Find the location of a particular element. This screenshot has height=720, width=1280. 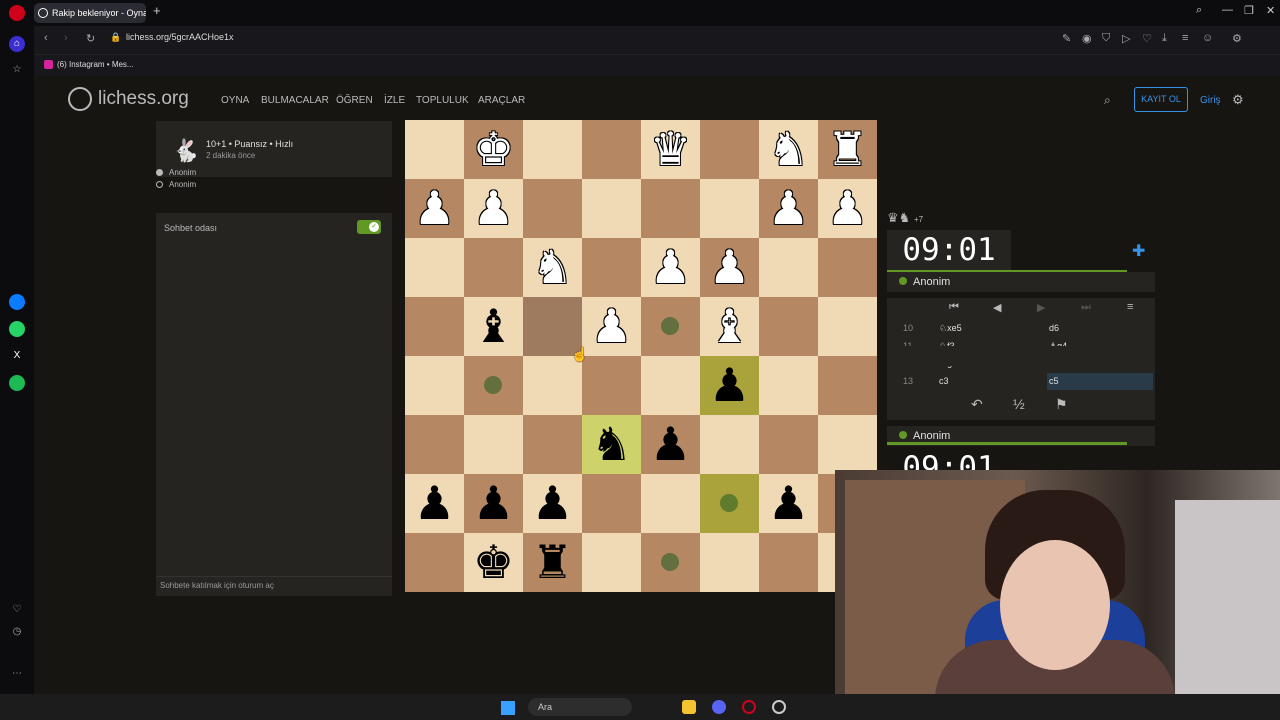

first-move-icon: ⏮ is located at coordinates (954, 307).